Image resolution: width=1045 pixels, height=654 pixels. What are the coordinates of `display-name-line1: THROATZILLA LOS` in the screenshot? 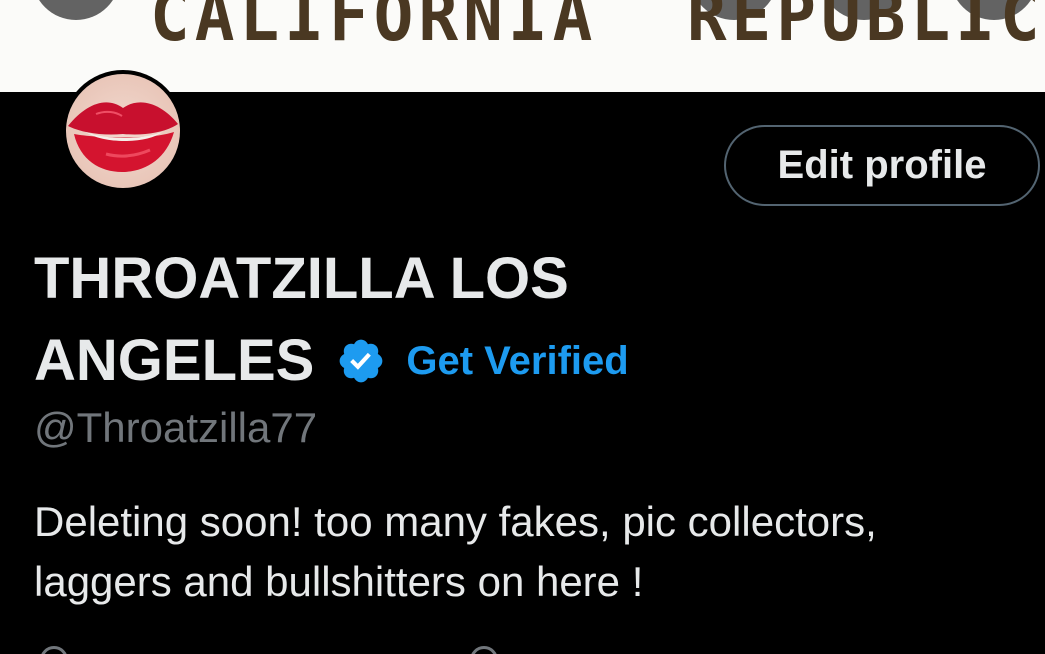 It's located at (301, 278).